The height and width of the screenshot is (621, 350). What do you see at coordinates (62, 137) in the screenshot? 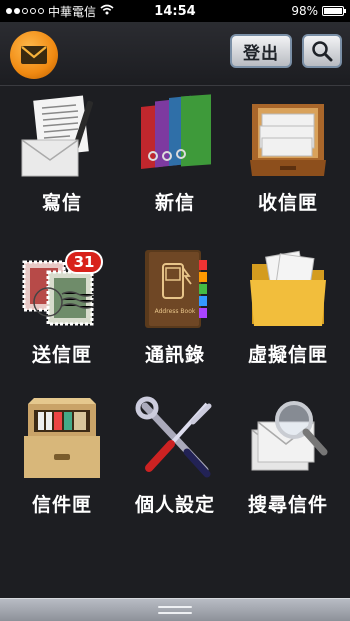
I see `write-letter-icon` at bounding box center [62, 137].